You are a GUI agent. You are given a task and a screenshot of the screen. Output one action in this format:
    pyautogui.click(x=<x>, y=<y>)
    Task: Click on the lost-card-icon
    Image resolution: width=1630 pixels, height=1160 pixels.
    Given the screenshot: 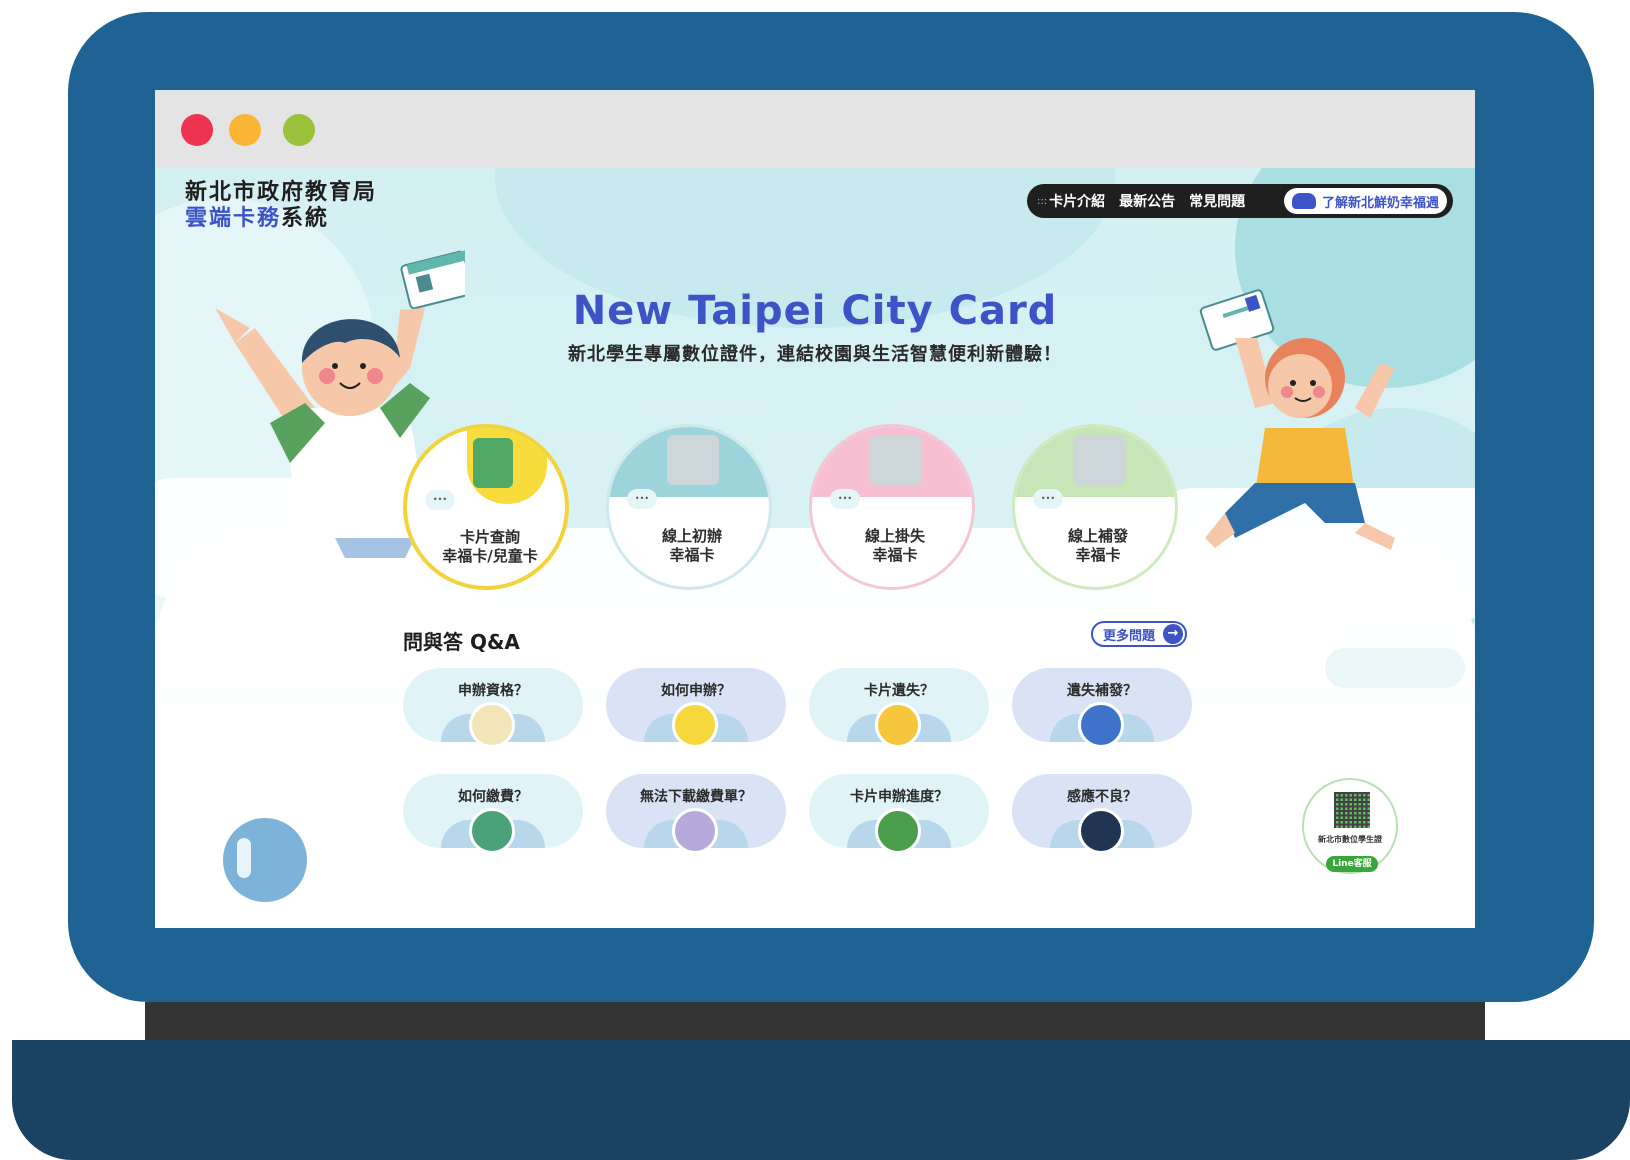 What is the action you would take?
    pyautogui.click(x=898, y=725)
    